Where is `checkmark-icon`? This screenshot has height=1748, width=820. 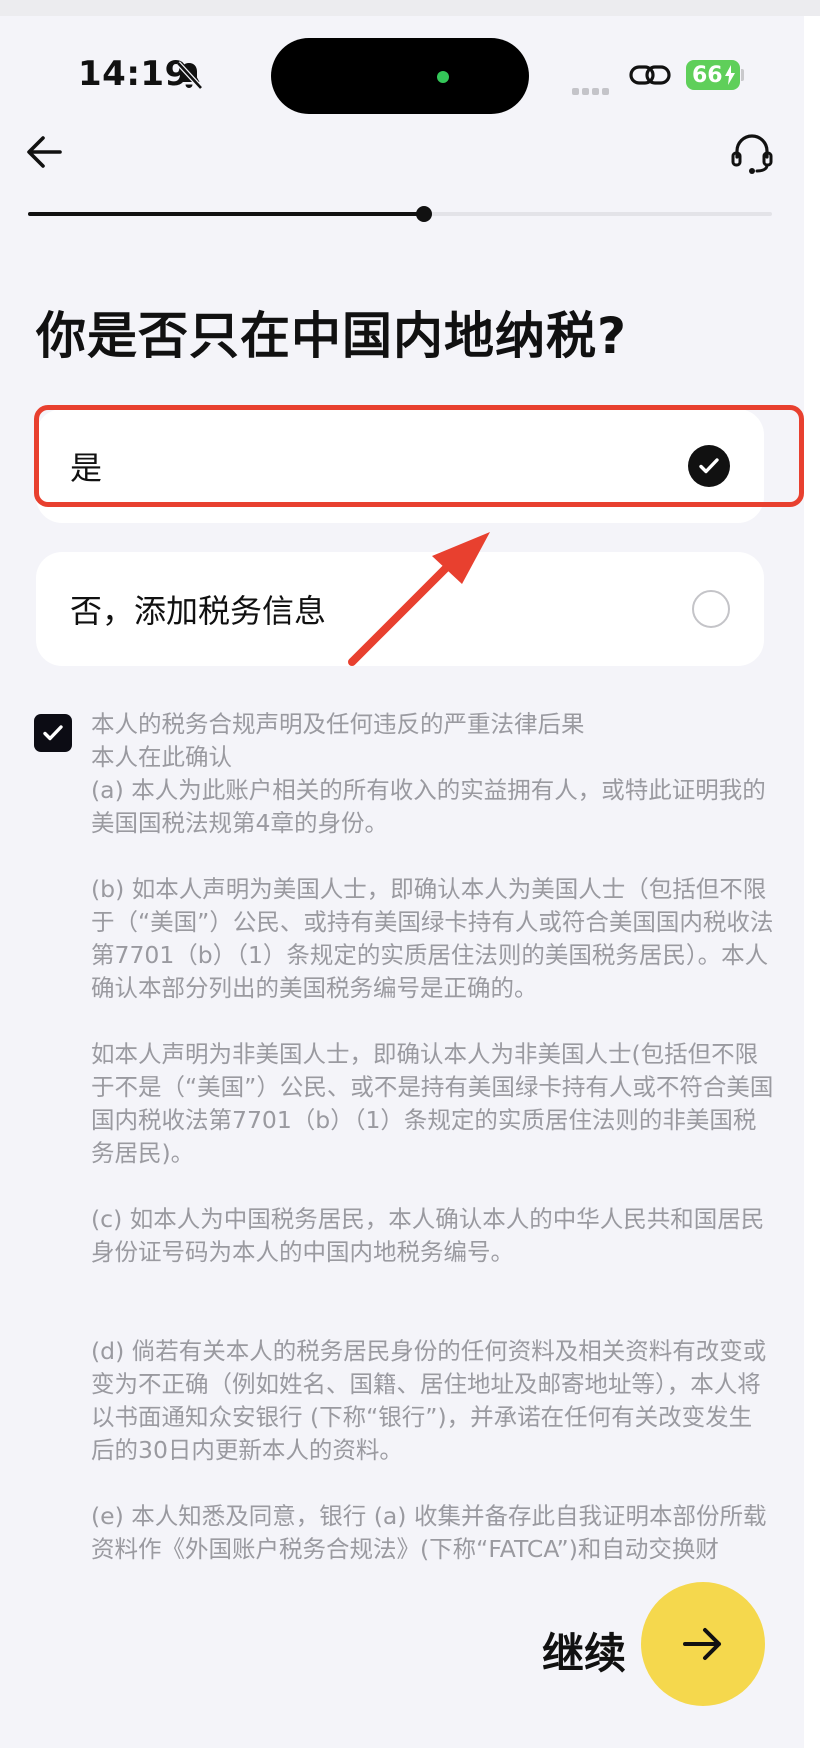 checkmark-icon is located at coordinates (53, 733).